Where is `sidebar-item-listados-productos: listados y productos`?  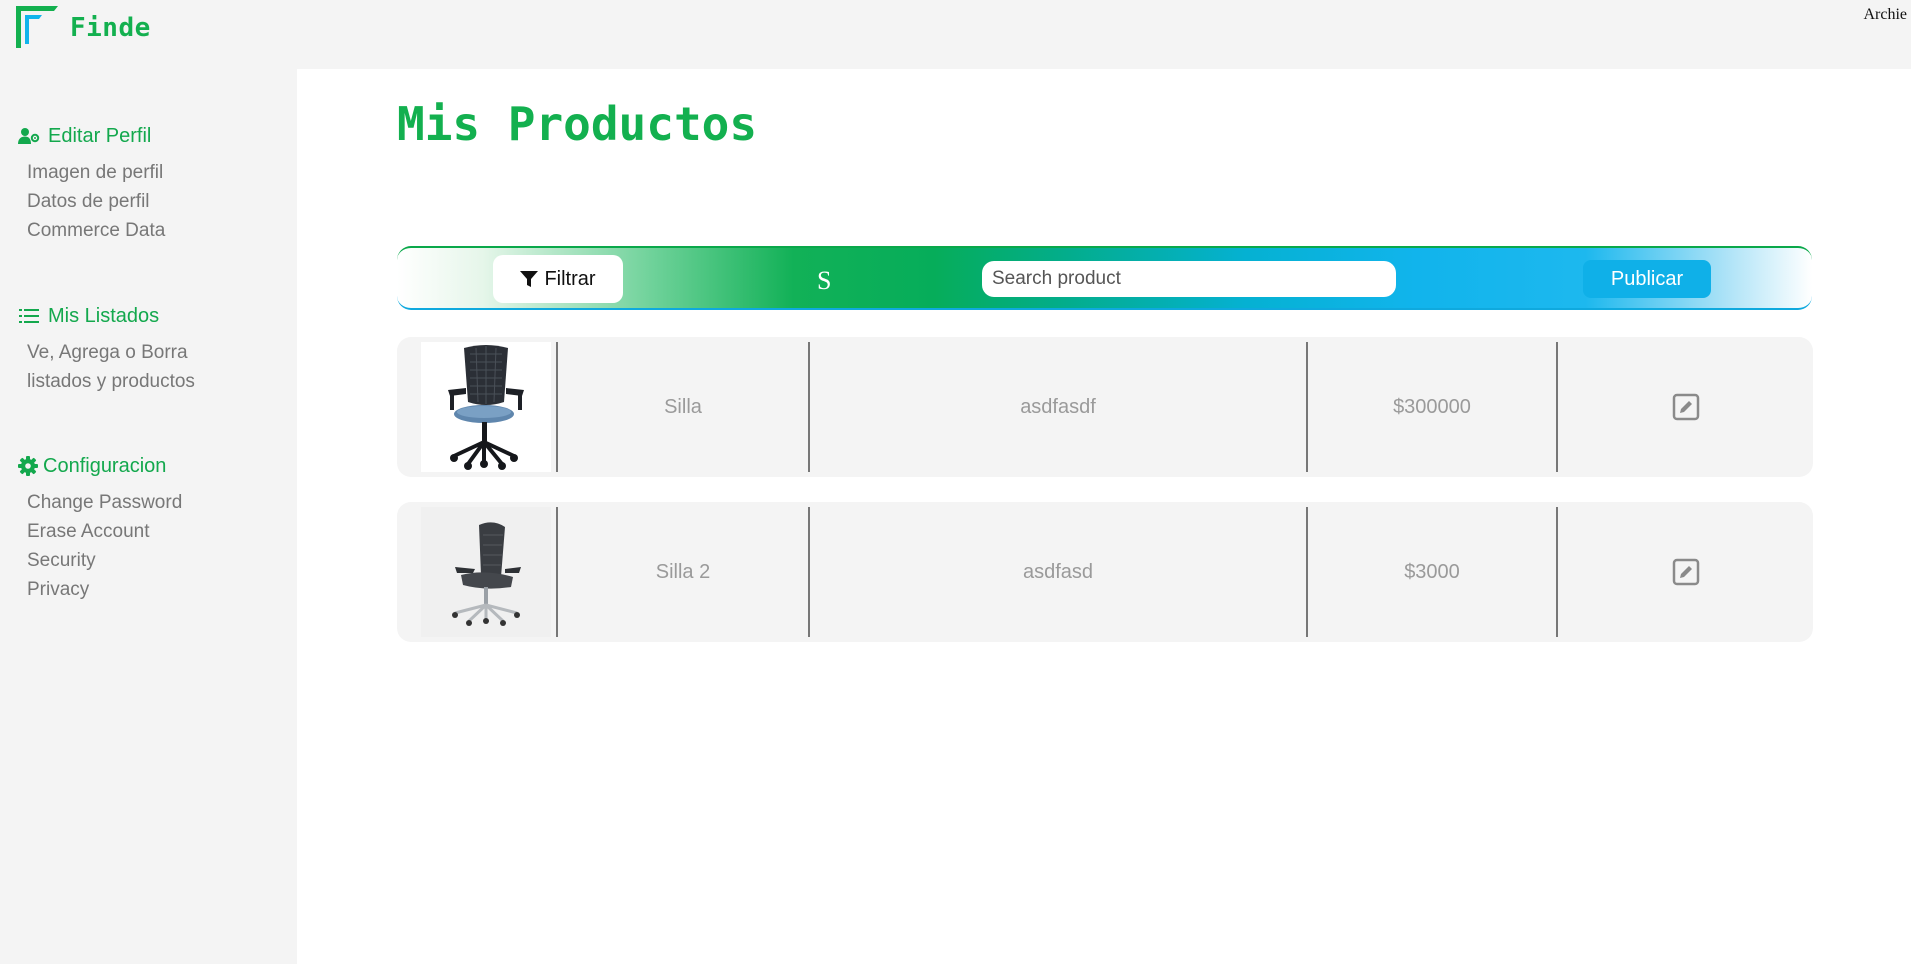 sidebar-item-listados-productos: listados y productos is located at coordinates (111, 381).